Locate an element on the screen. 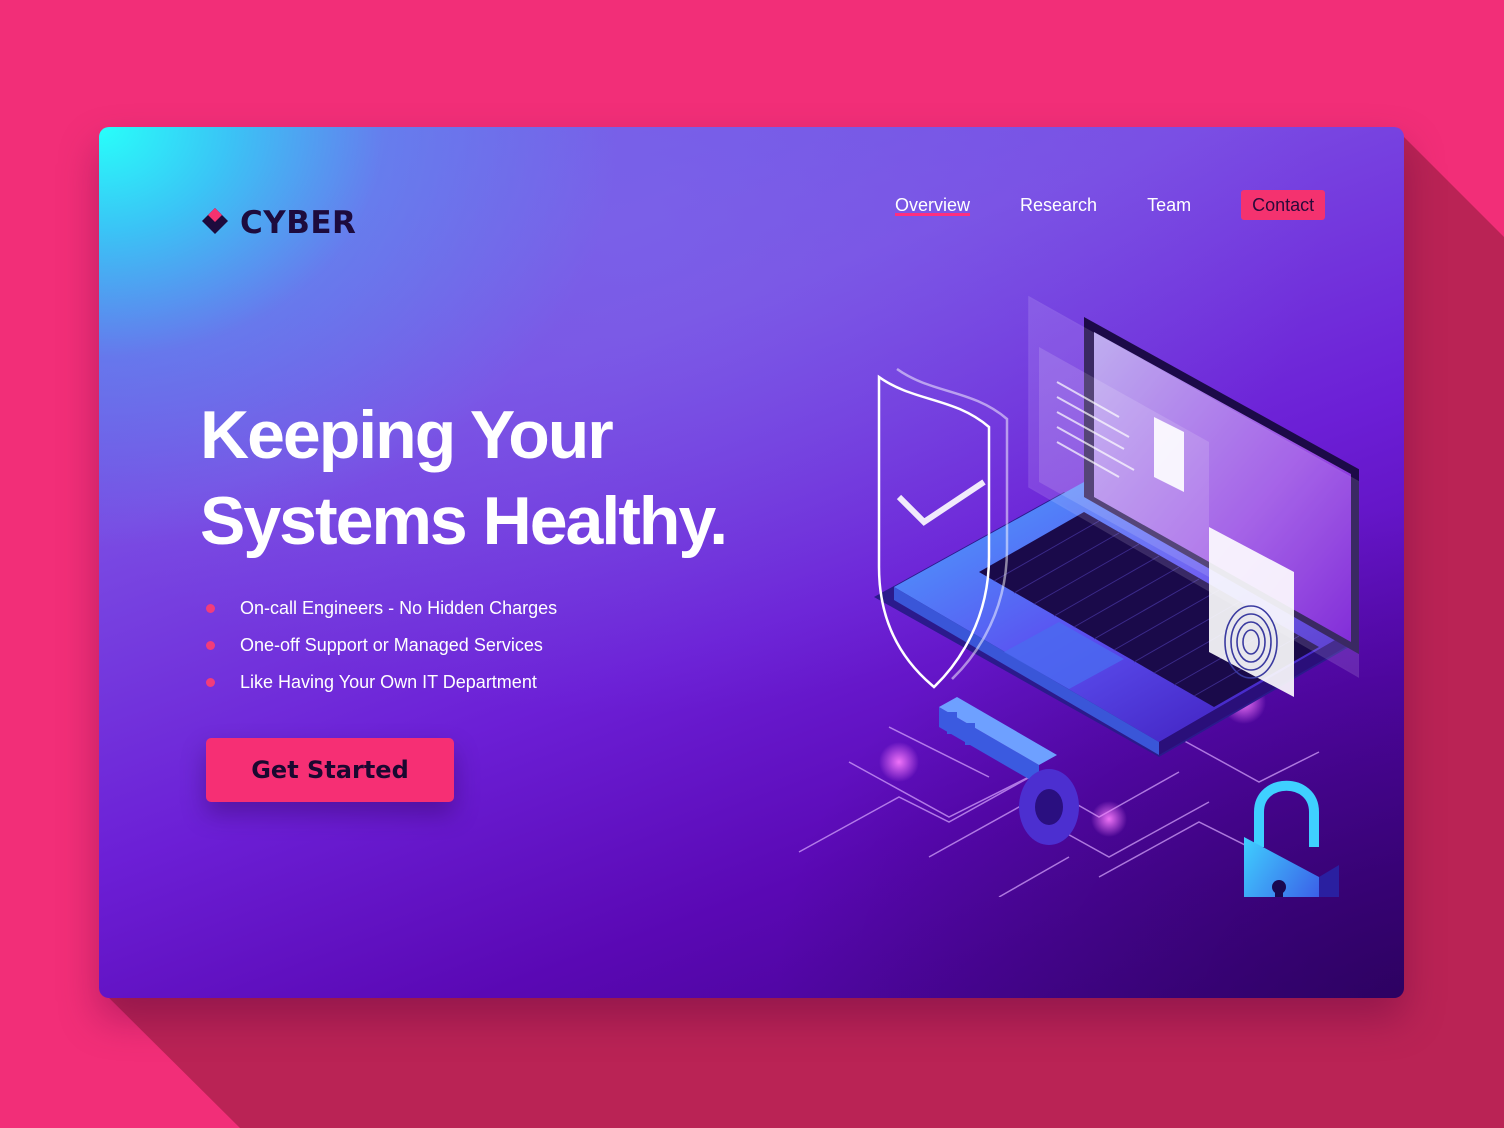 The height and width of the screenshot is (1128, 1504). feature-item: Like Having Your Own IT Department is located at coordinates (378, 682).